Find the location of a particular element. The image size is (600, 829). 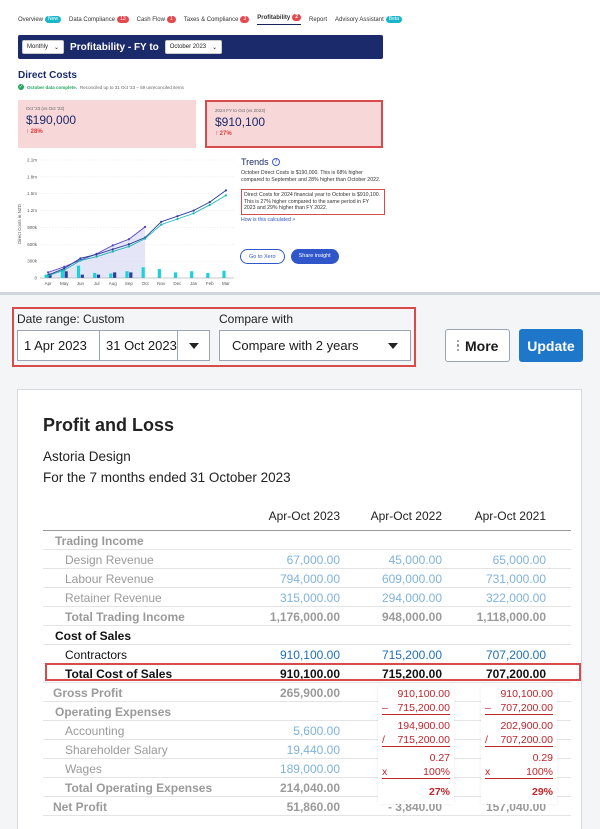

y-tick-label: 1.2m is located at coordinates (32, 210).